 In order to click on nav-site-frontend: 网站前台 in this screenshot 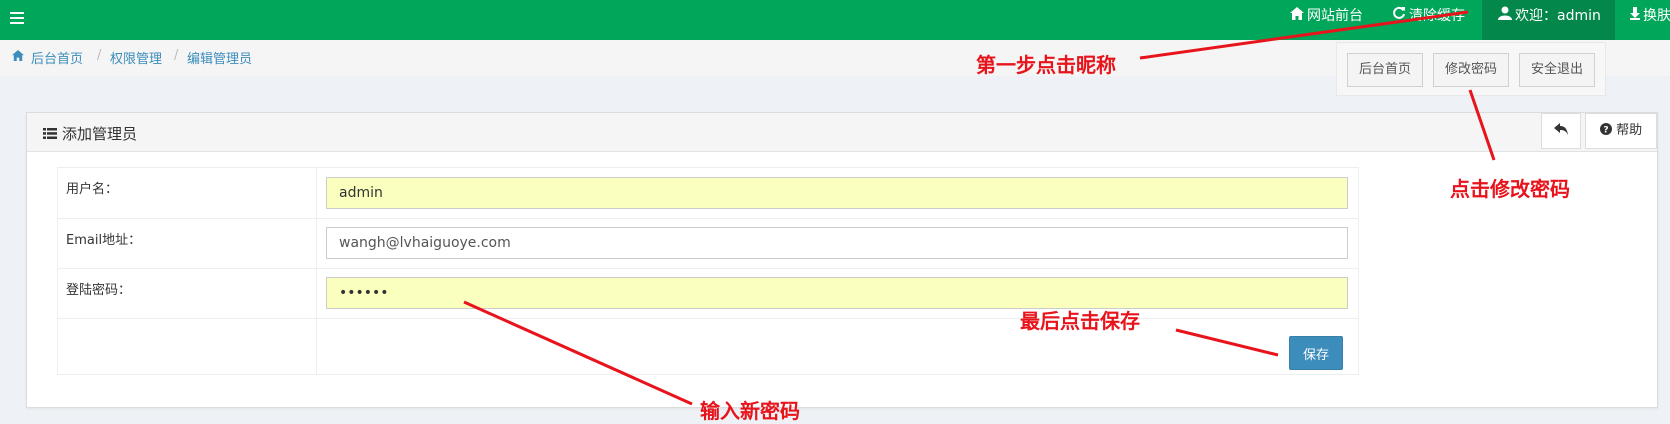, I will do `click(1326, 20)`.